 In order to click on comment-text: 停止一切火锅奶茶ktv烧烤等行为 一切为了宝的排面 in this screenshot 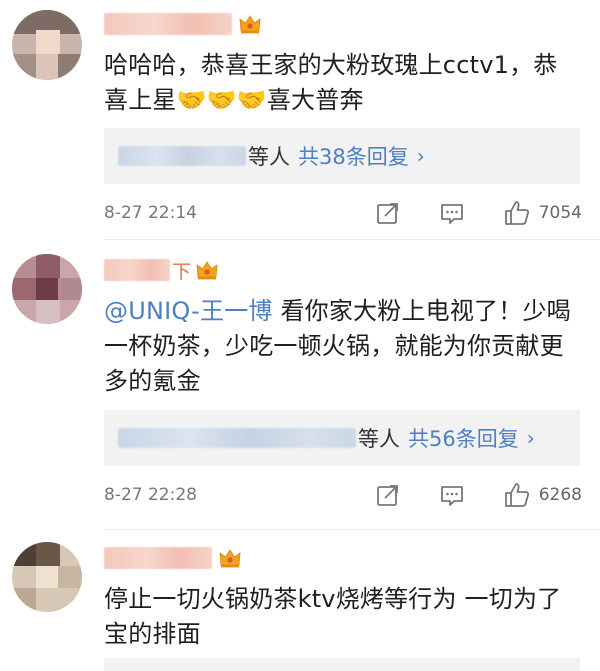, I will do `click(342, 617)`.